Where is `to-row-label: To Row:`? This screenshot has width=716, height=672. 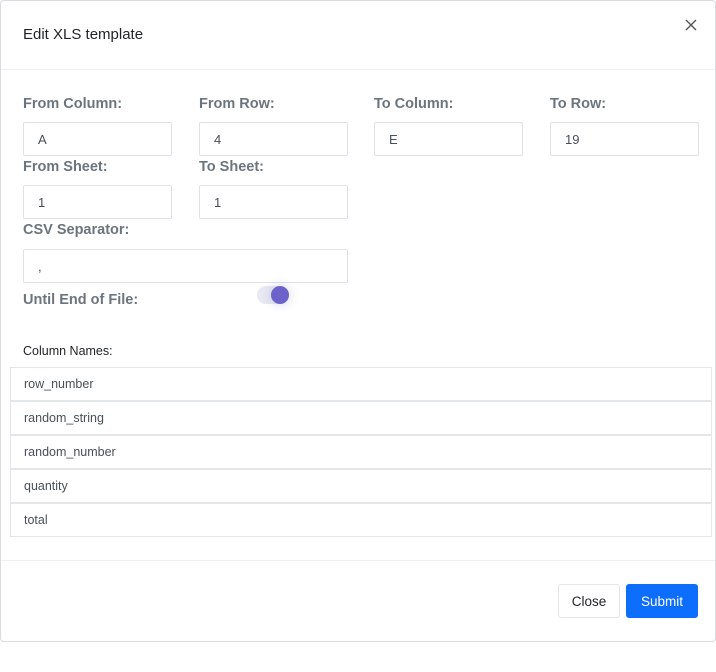
to-row-label: To Row: is located at coordinates (578, 104).